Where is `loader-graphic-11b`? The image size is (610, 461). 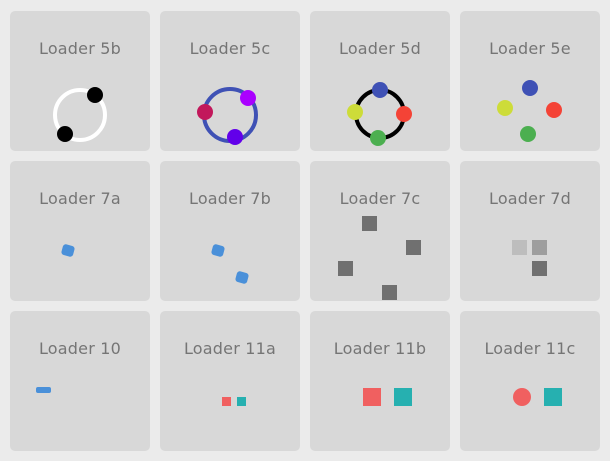
loader-graphic-11b is located at coordinates (380, 381).